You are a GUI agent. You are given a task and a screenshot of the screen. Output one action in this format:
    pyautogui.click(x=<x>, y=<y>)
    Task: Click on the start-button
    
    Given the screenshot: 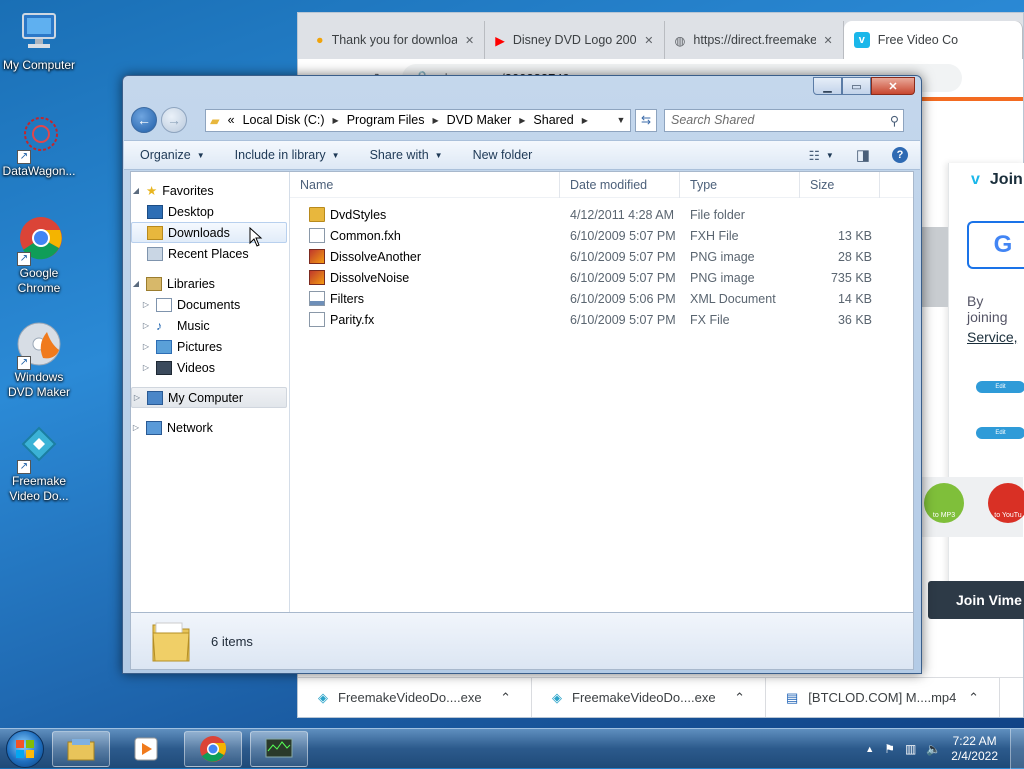 What is the action you would take?
    pyautogui.click(x=25, y=748)
    